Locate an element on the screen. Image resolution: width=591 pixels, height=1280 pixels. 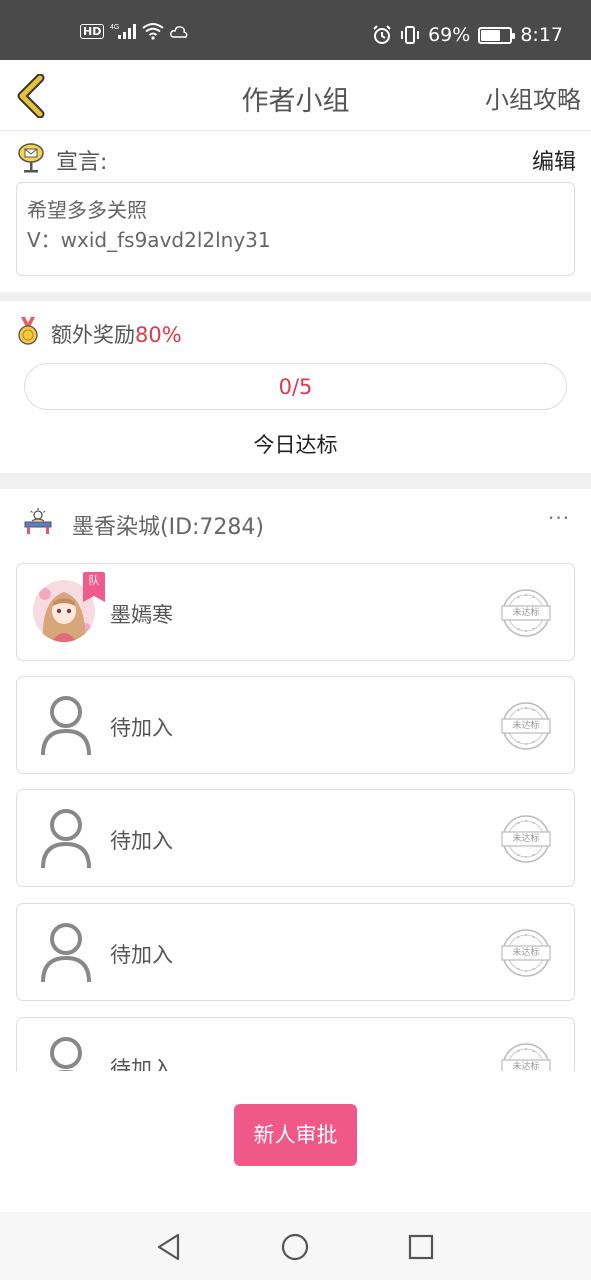
extra-reward-percent: 80% is located at coordinates (158, 335).